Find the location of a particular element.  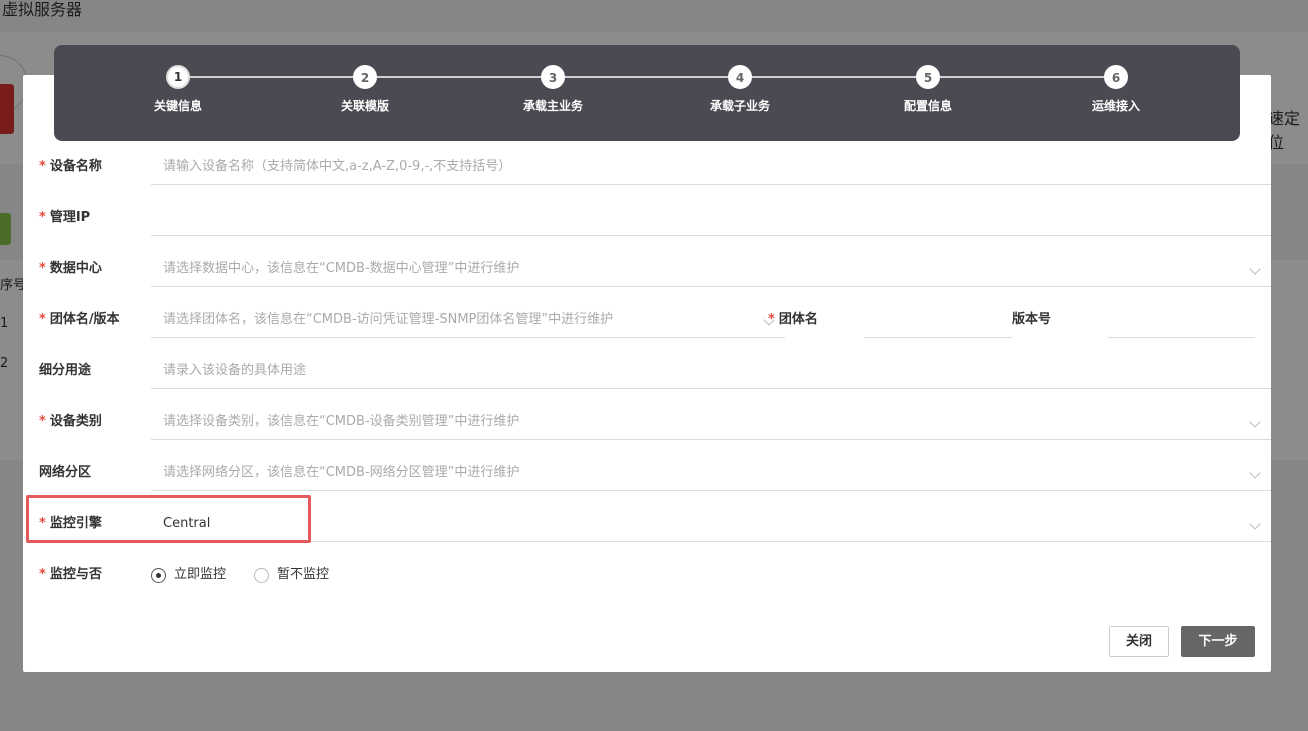

device-name-label: * 设备名称 is located at coordinates (70, 167).